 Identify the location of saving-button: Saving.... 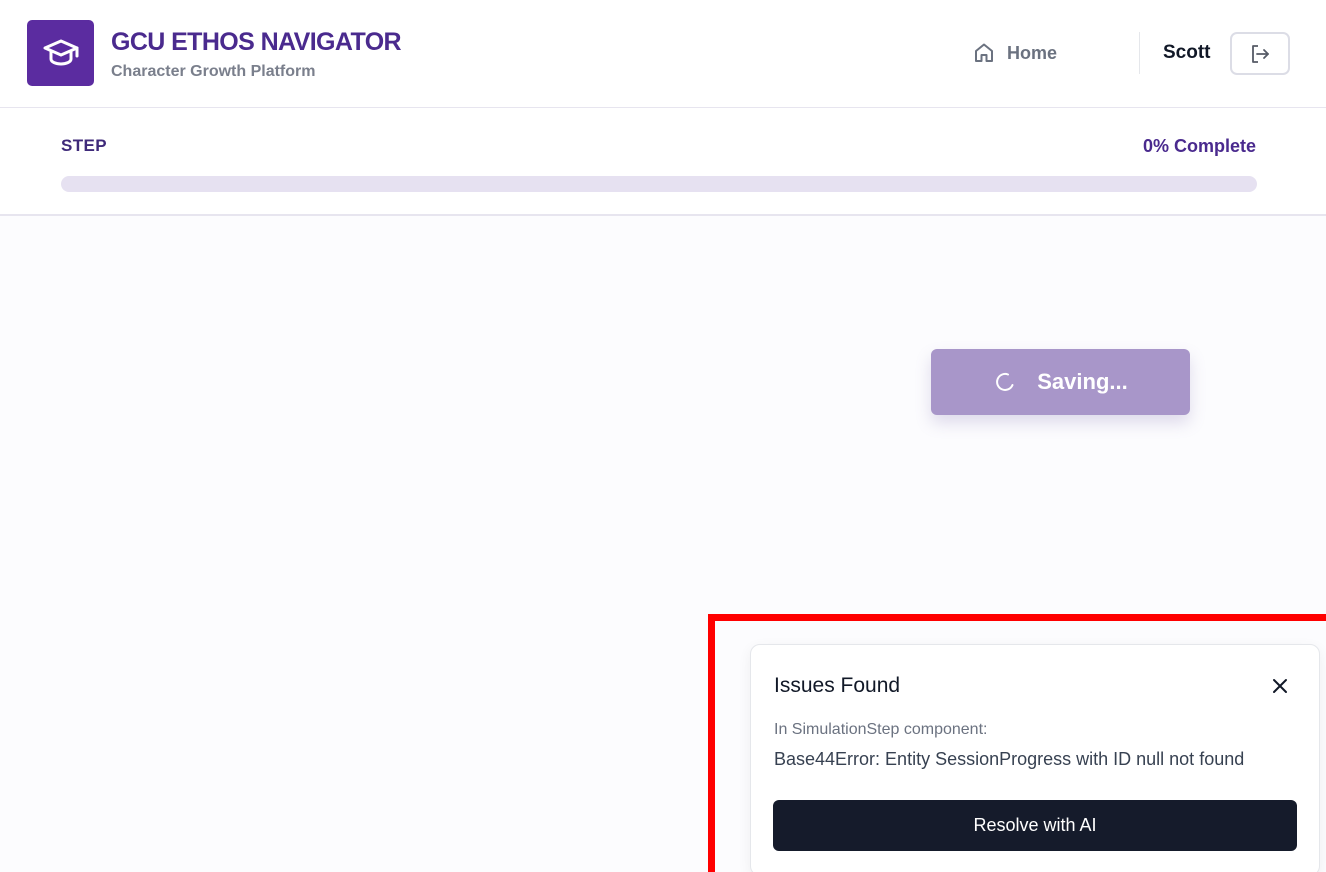
(1060, 382).